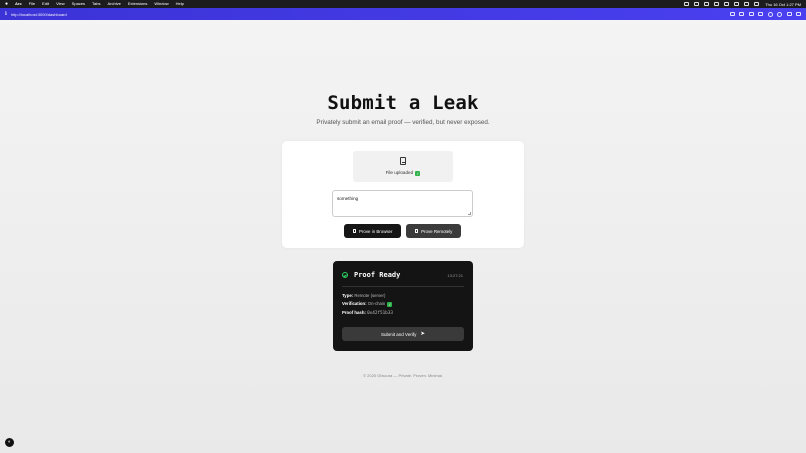 Image resolution: width=806 pixels, height=453 pixels. Describe the element at coordinates (348, 295) in the screenshot. I see `proof-type-label: Type:` at that location.